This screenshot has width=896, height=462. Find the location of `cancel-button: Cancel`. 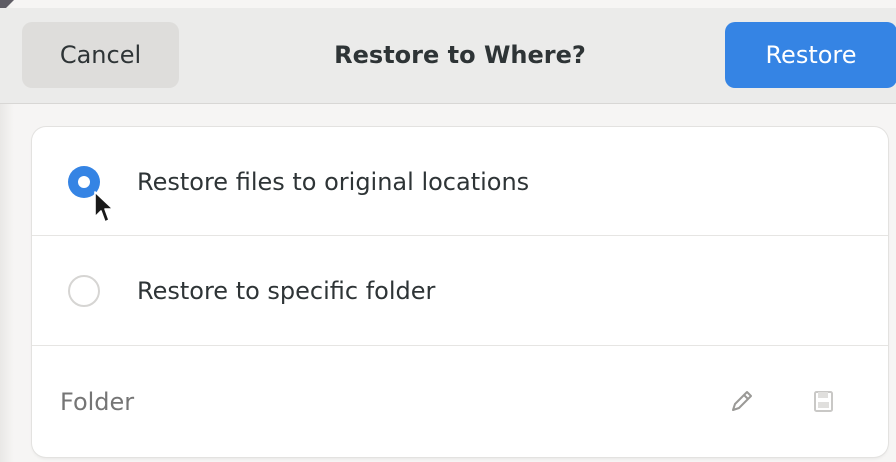

cancel-button: Cancel is located at coordinates (100, 55).